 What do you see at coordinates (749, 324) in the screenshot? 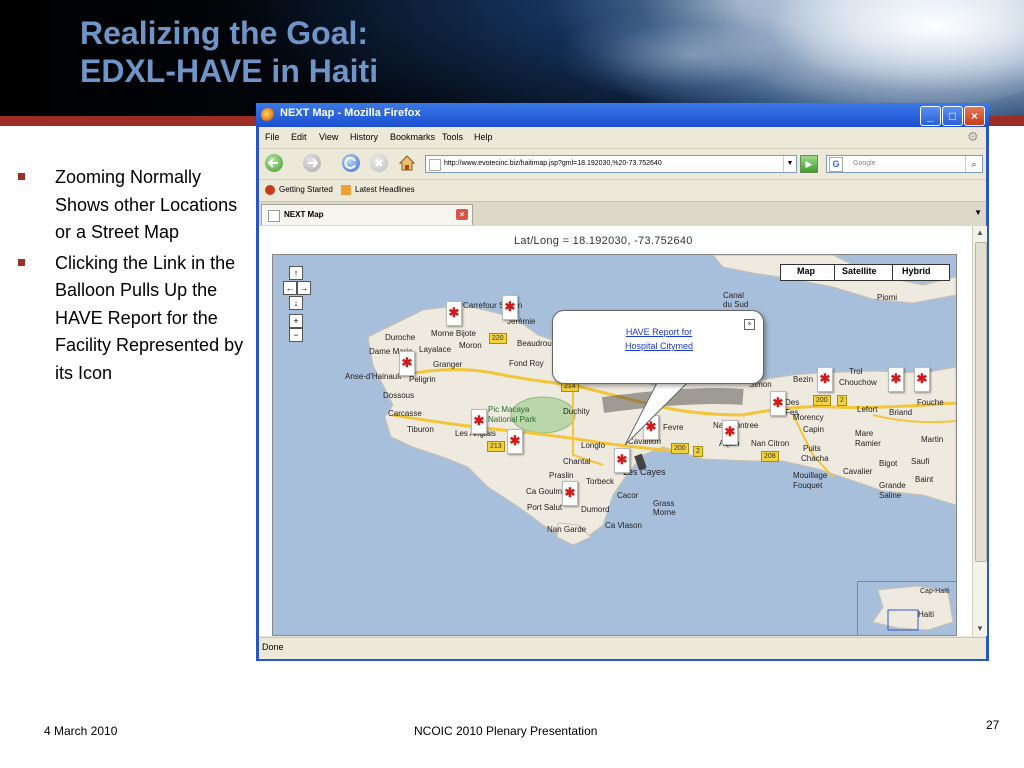
I see `close-balloon-icon: ×` at bounding box center [749, 324].